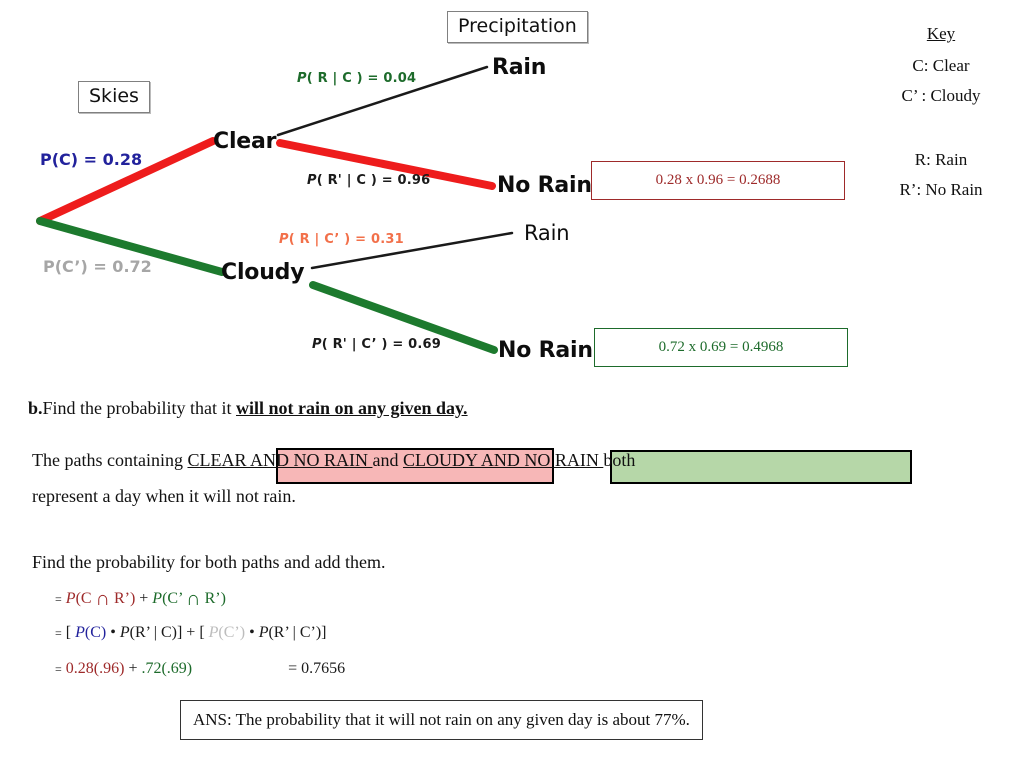 This screenshot has width=1024, height=768. Describe the element at coordinates (373, 180) in the screenshot. I see `label-p-text: ( R' | C ) = 0.96` at that location.